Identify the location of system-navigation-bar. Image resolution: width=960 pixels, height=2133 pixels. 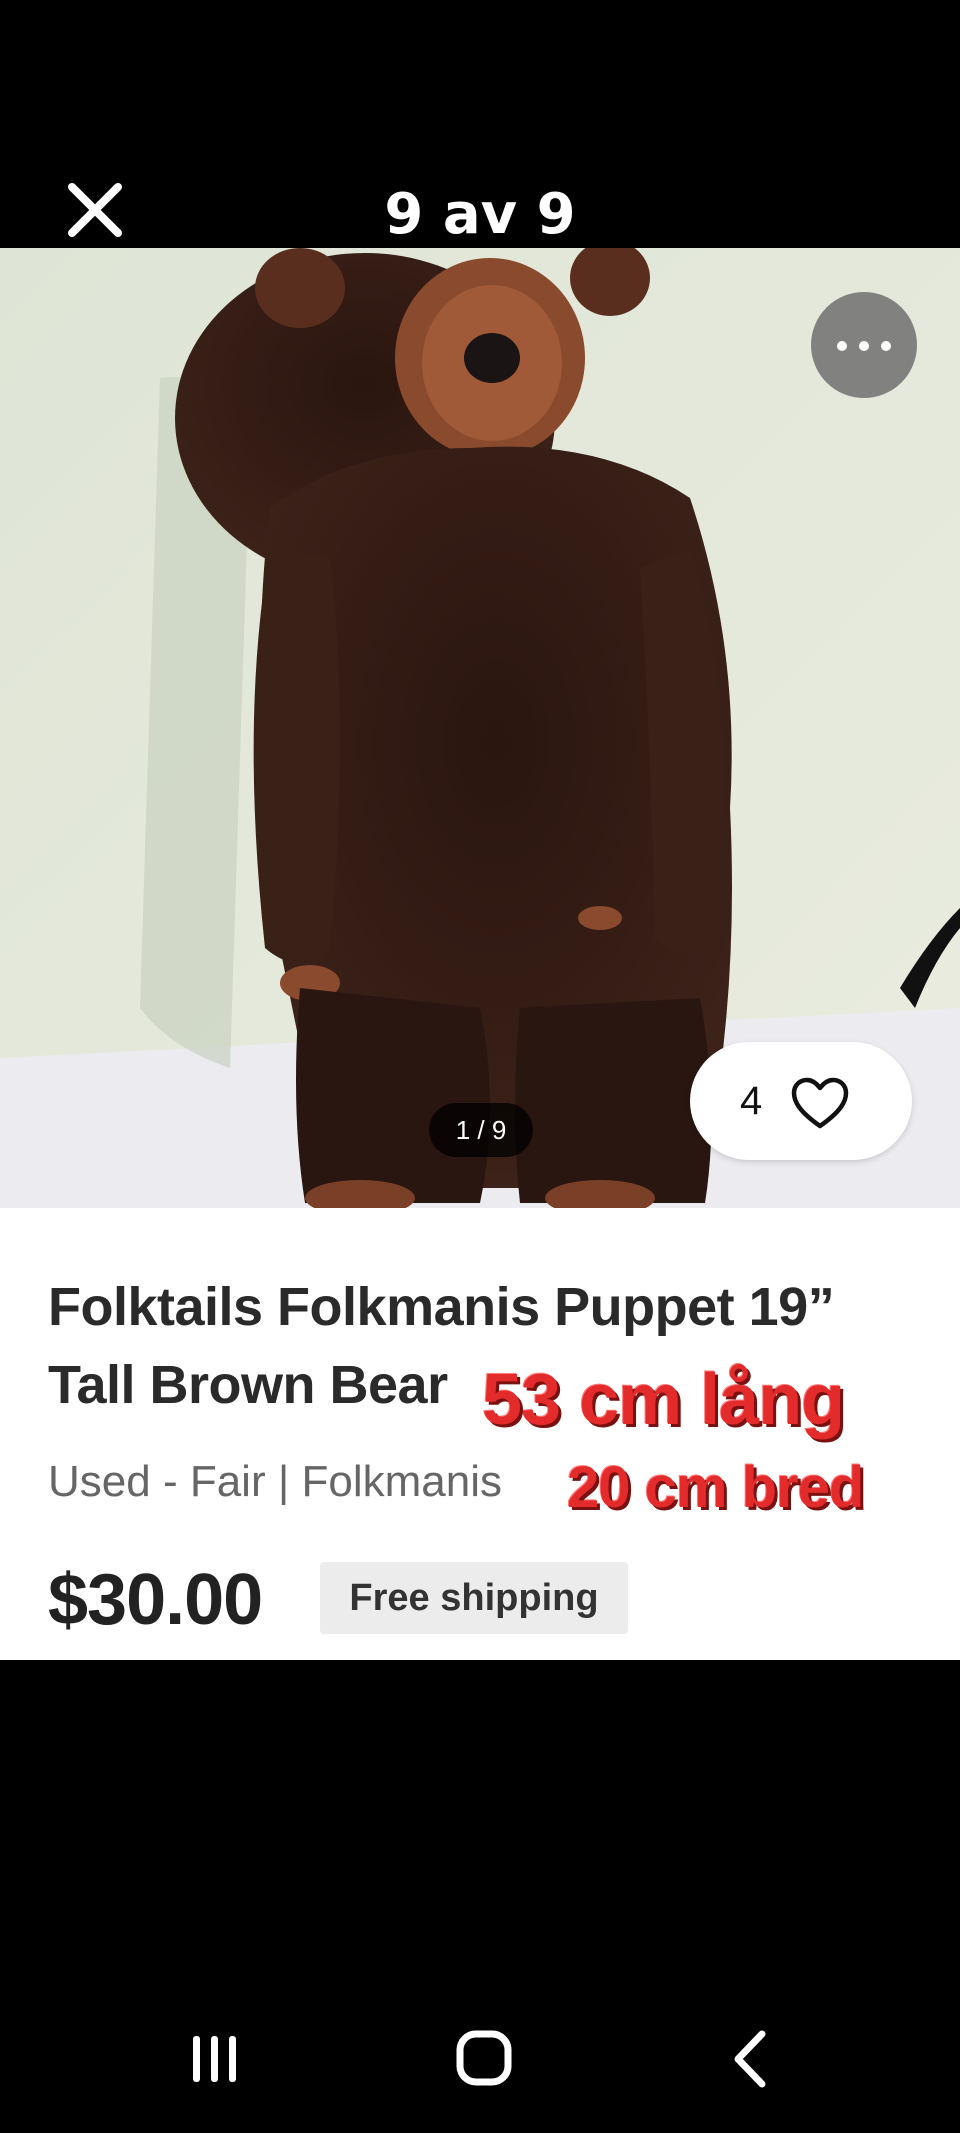
(480, 2060).